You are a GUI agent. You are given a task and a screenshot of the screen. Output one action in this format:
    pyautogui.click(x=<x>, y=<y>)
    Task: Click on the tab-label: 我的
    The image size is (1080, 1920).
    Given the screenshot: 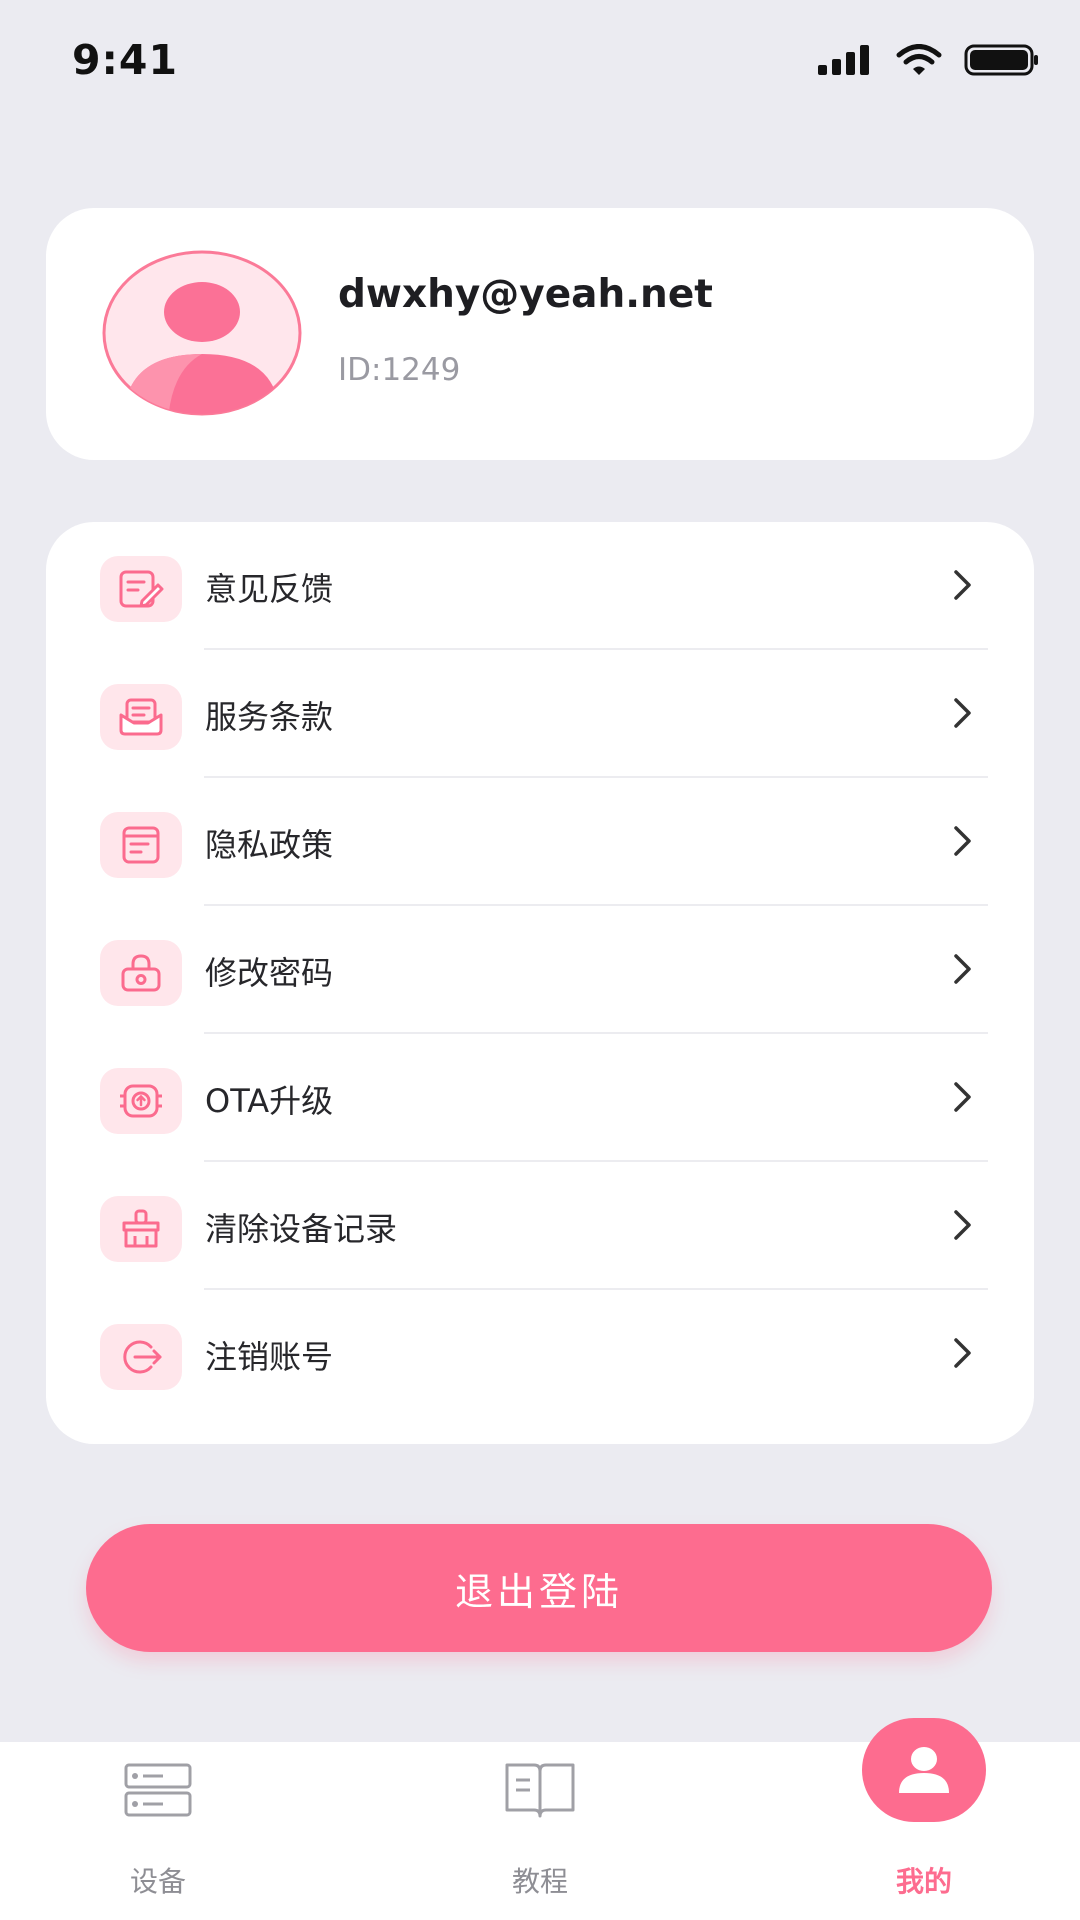 What is the action you would take?
    pyautogui.click(x=923, y=1881)
    